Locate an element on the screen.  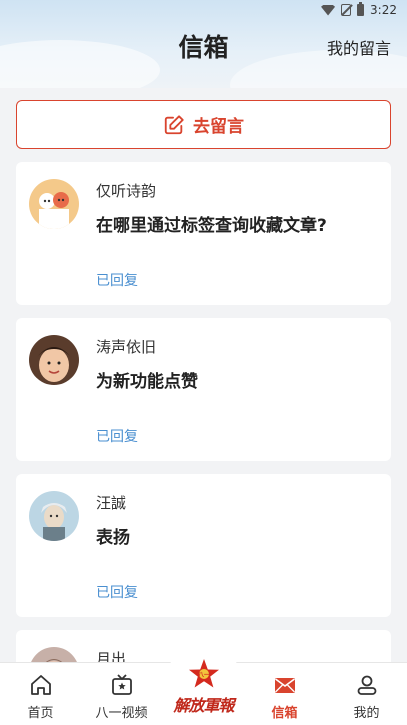
message-subject: 表扬 is located at coordinates (113, 538).